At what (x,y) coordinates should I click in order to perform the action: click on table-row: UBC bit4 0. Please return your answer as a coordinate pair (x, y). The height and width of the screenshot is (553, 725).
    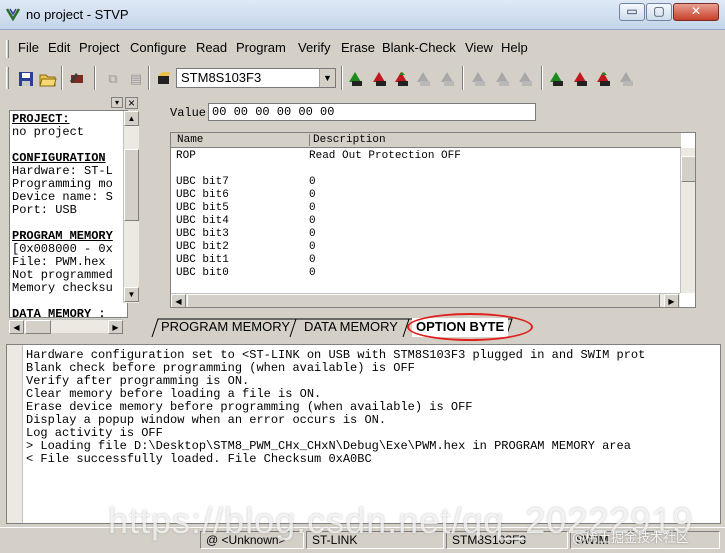
    Looking at the image, I should click on (246, 221).